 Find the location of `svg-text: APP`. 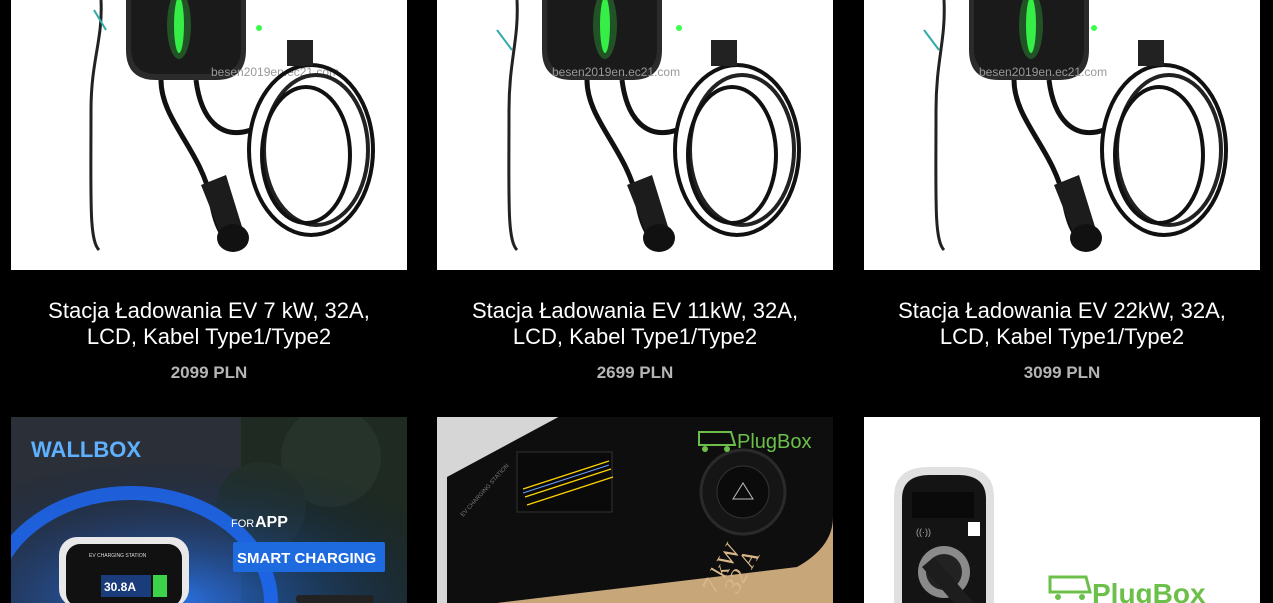

svg-text: APP is located at coordinates (271, 522).